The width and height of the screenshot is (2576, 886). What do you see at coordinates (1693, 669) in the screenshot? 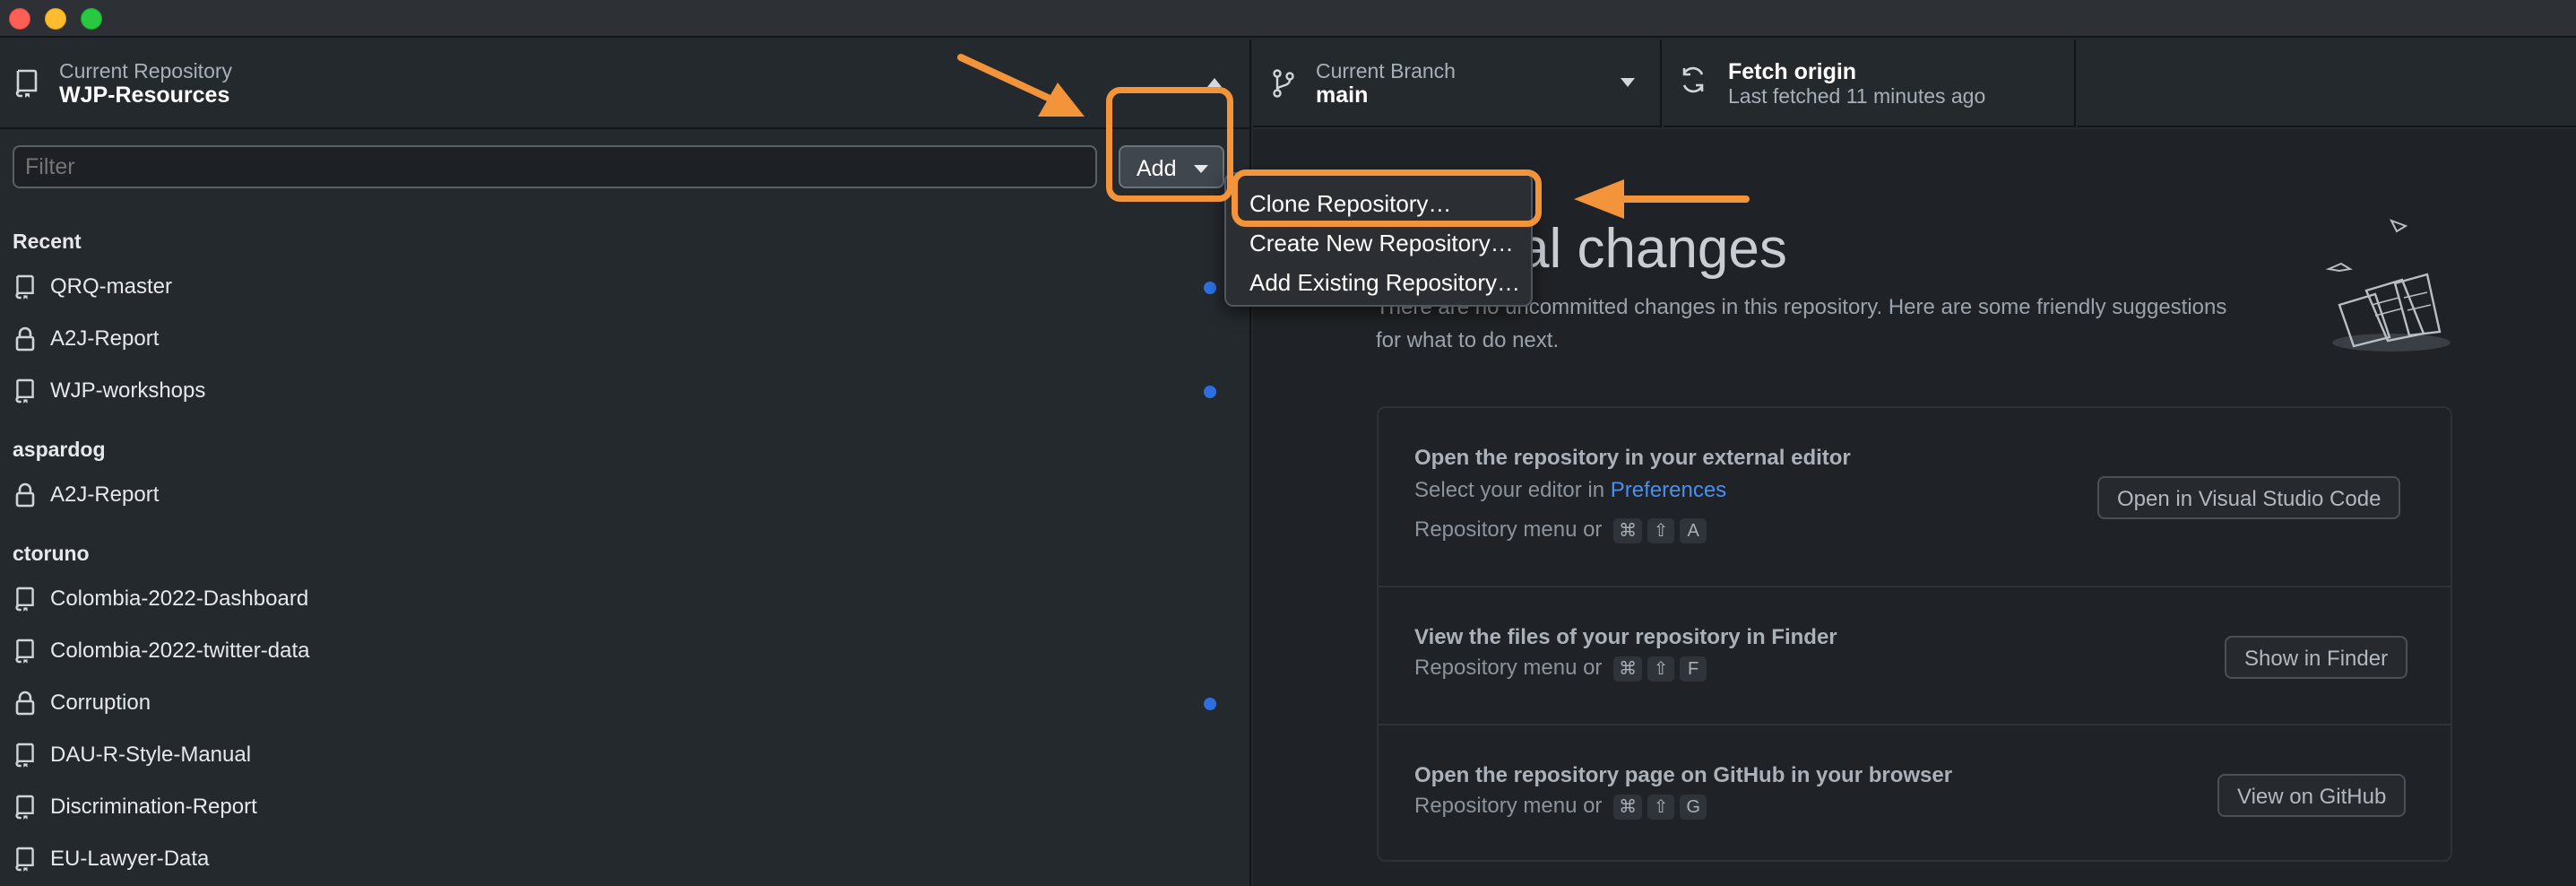
I see `letter-key: F` at bounding box center [1693, 669].